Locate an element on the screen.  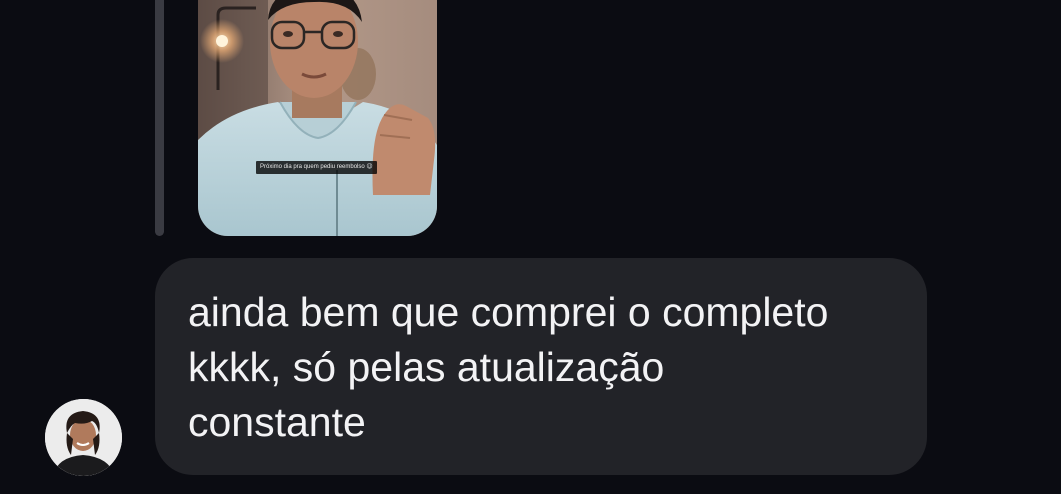
shared-video-thumbnail: Próximo dia pra quem pediu reembolso 😉 is located at coordinates (317, 118).